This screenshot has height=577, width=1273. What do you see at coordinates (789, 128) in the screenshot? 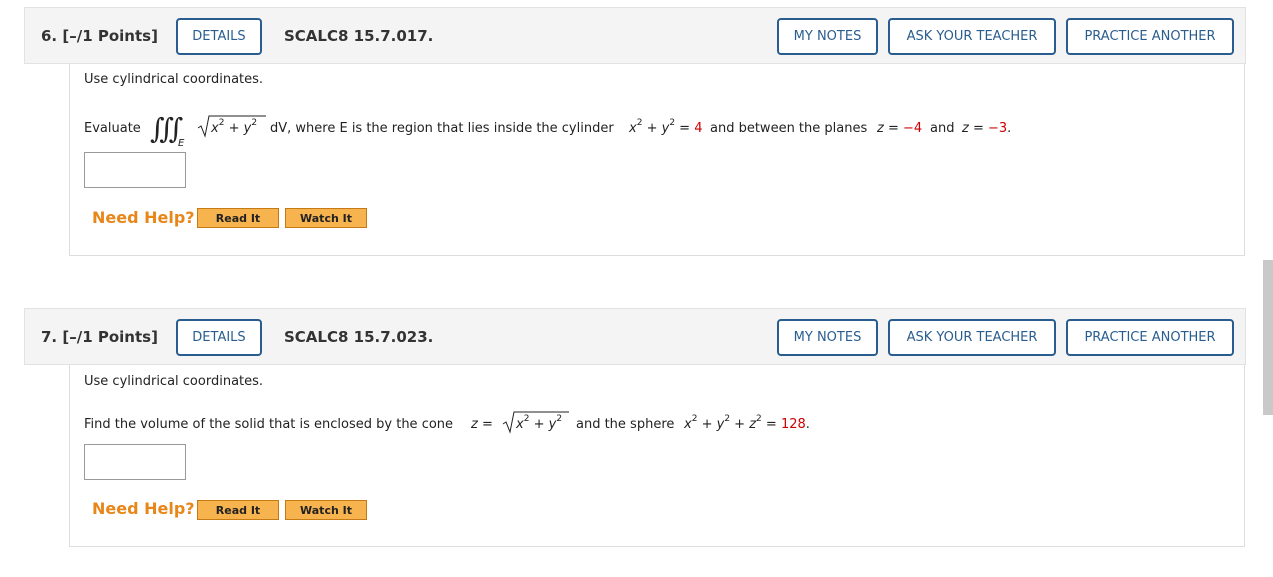
I see `planes-text: and between the planes` at bounding box center [789, 128].